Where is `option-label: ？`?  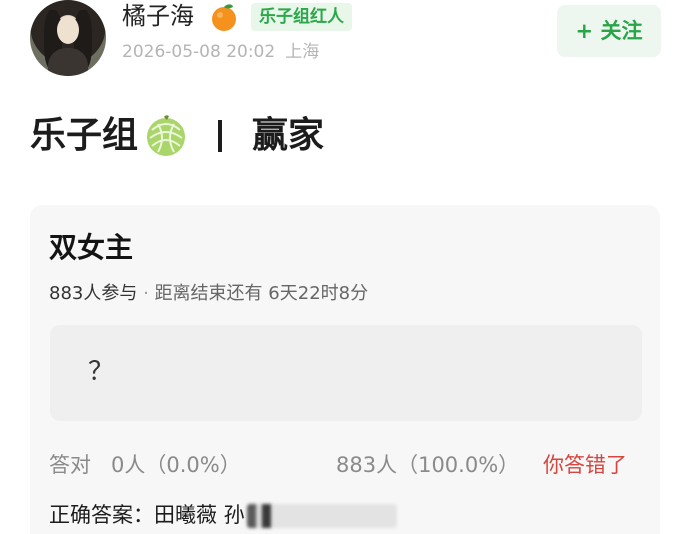 option-label: ？ is located at coordinates (101, 372).